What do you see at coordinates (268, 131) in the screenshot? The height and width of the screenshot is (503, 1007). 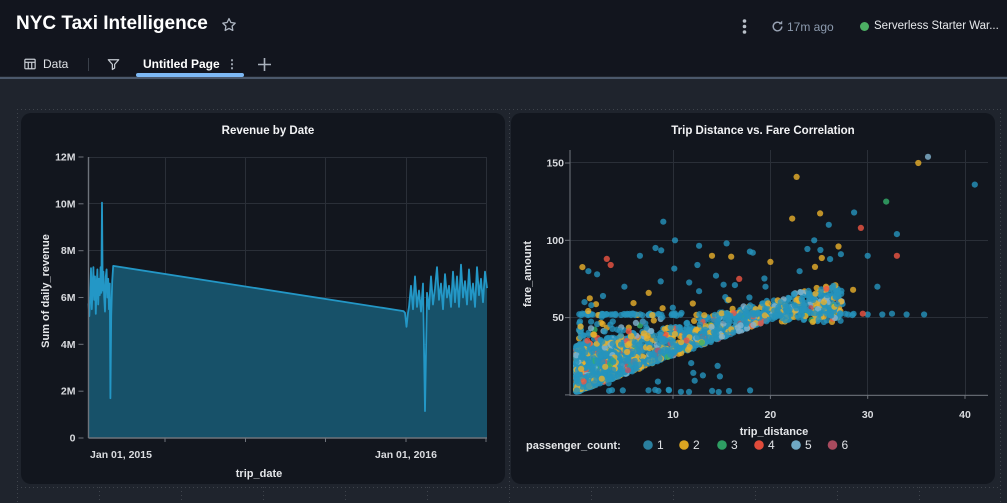 I see `svg-text: Revenue by Date` at bounding box center [268, 131].